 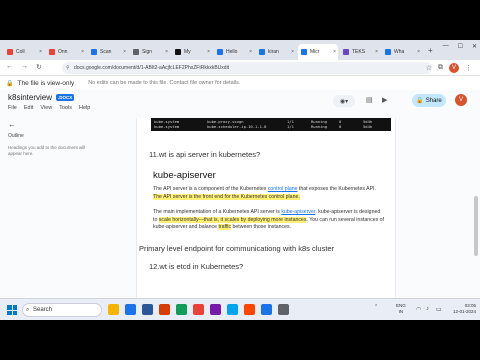 What do you see at coordinates (178, 219) in the screenshot?
I see `highlighted-text: scale horizontally` at bounding box center [178, 219].